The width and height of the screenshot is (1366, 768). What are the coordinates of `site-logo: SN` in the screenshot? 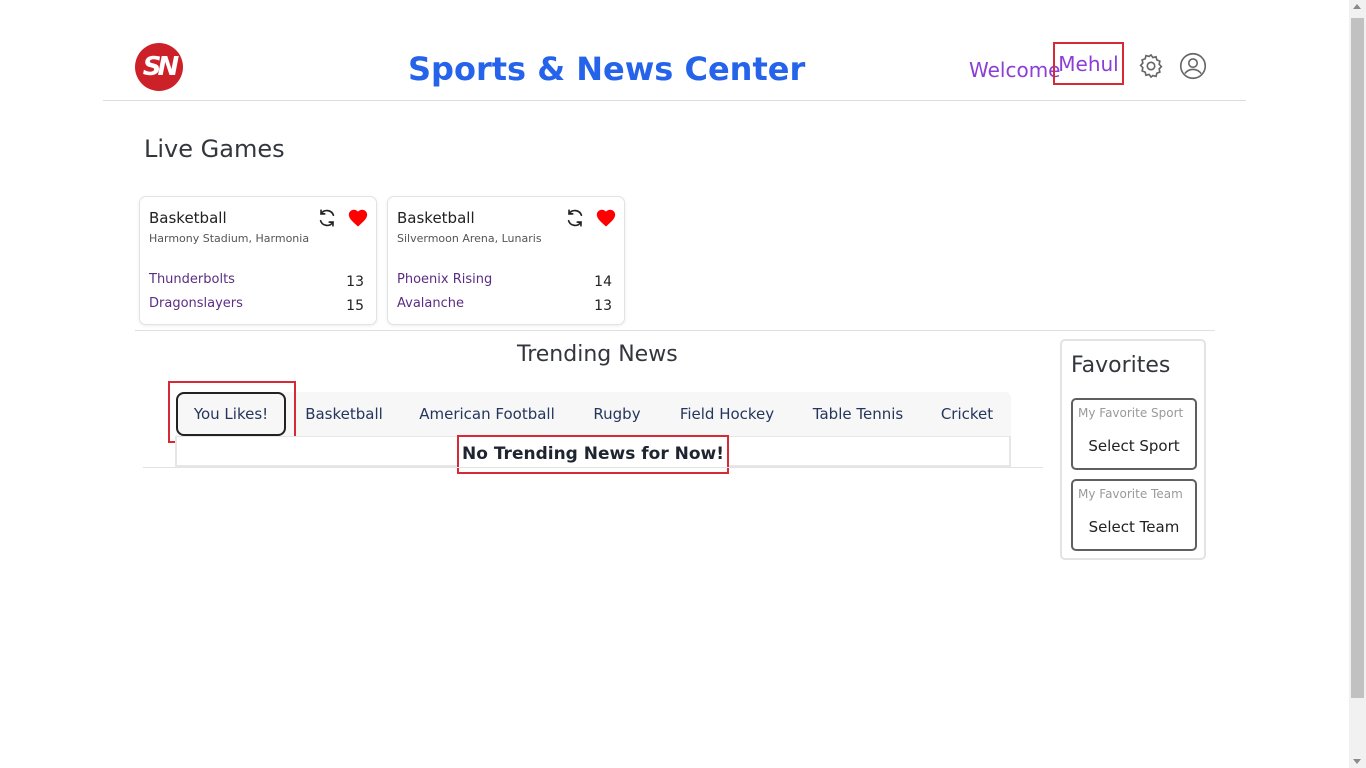 It's located at (159, 67).